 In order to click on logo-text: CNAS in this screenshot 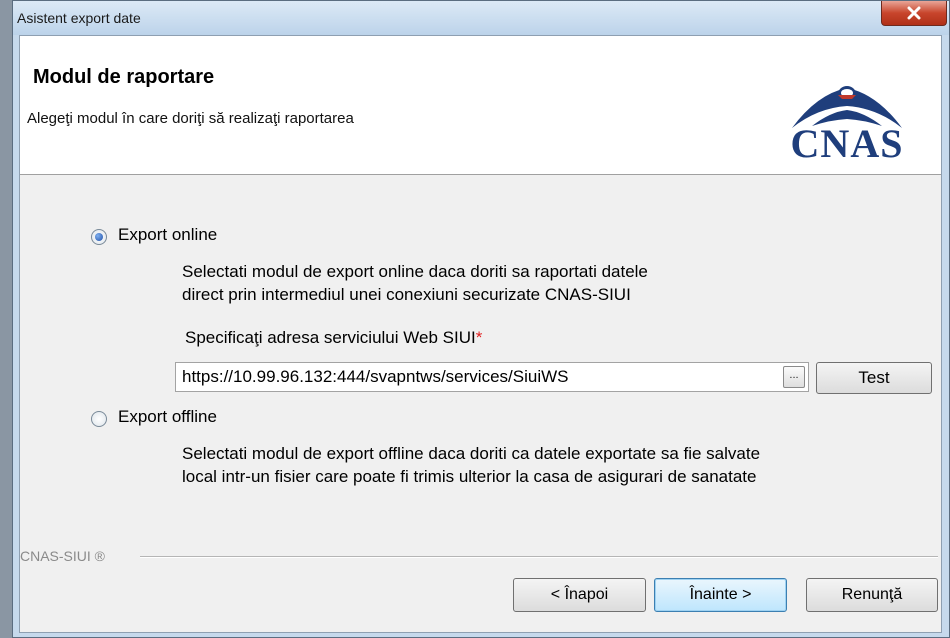, I will do `click(847, 143)`.